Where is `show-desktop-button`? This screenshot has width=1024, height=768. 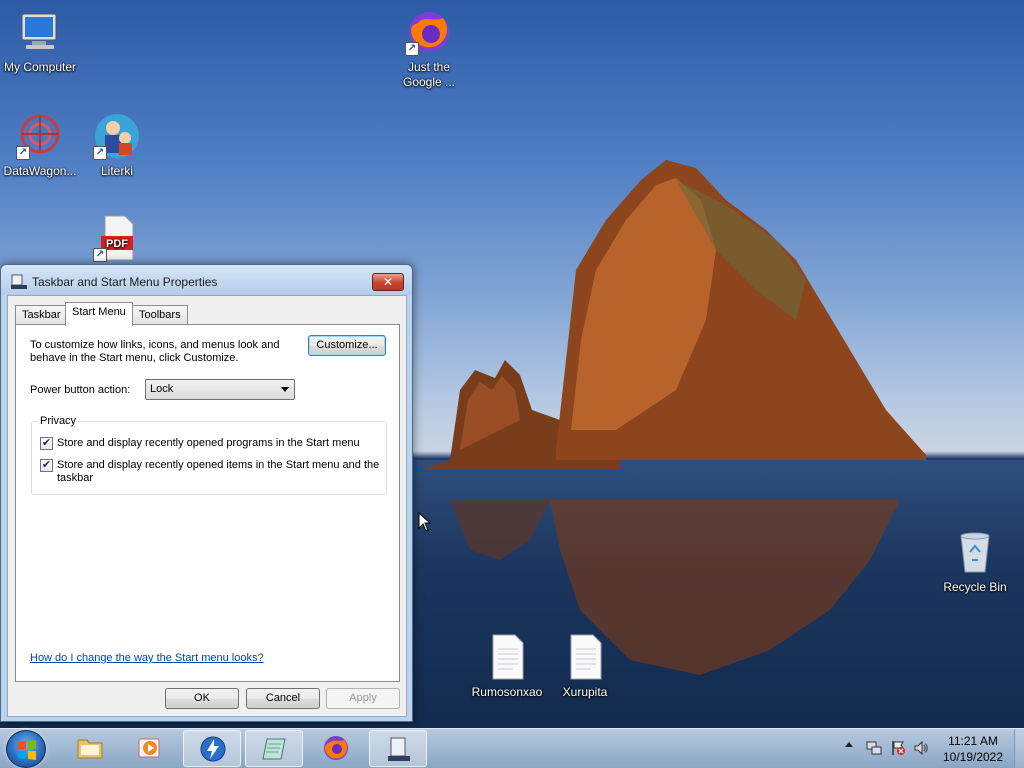 show-desktop-button is located at coordinates (1019, 748).